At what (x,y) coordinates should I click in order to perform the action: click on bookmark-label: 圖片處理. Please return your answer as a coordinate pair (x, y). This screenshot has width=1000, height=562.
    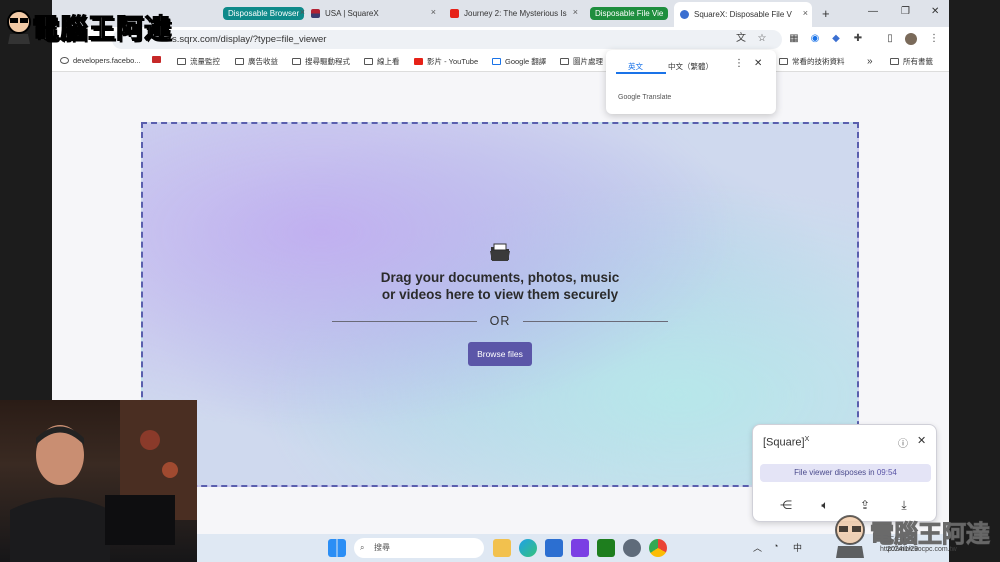
    Looking at the image, I should click on (588, 61).